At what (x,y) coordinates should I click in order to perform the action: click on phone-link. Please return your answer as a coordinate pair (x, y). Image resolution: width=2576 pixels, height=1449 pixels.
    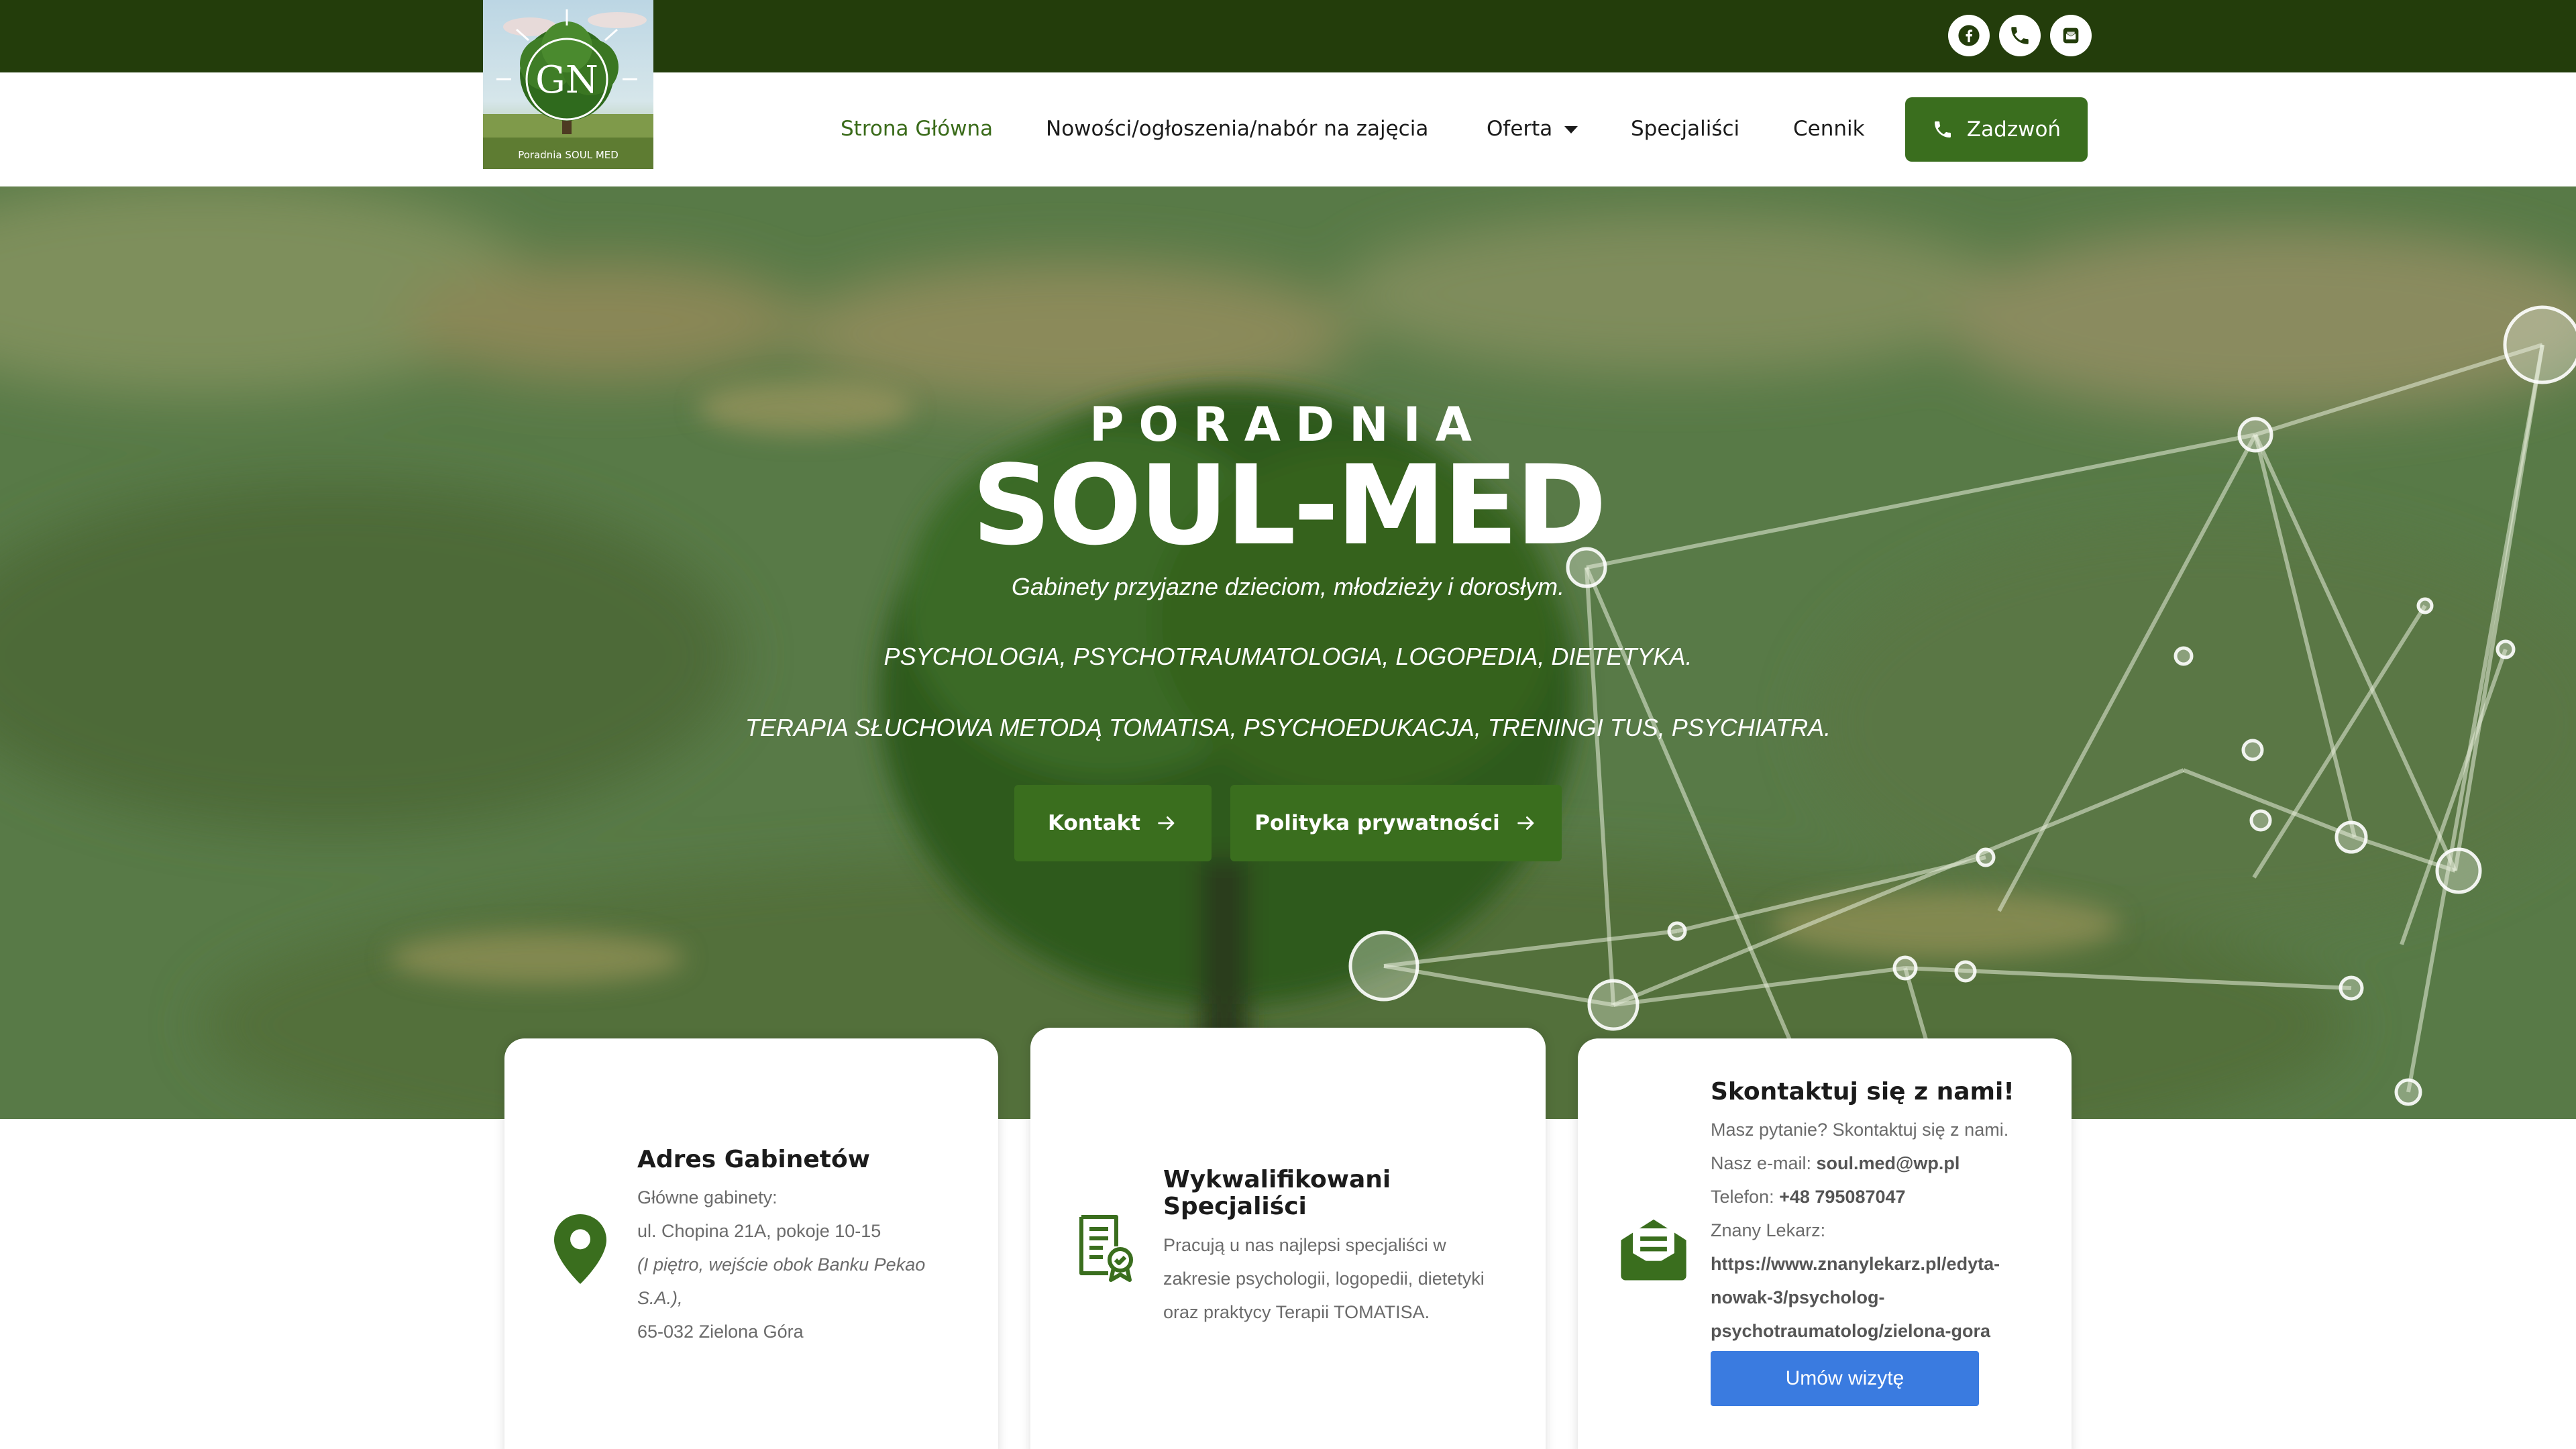
    Looking at the image, I should click on (2020, 35).